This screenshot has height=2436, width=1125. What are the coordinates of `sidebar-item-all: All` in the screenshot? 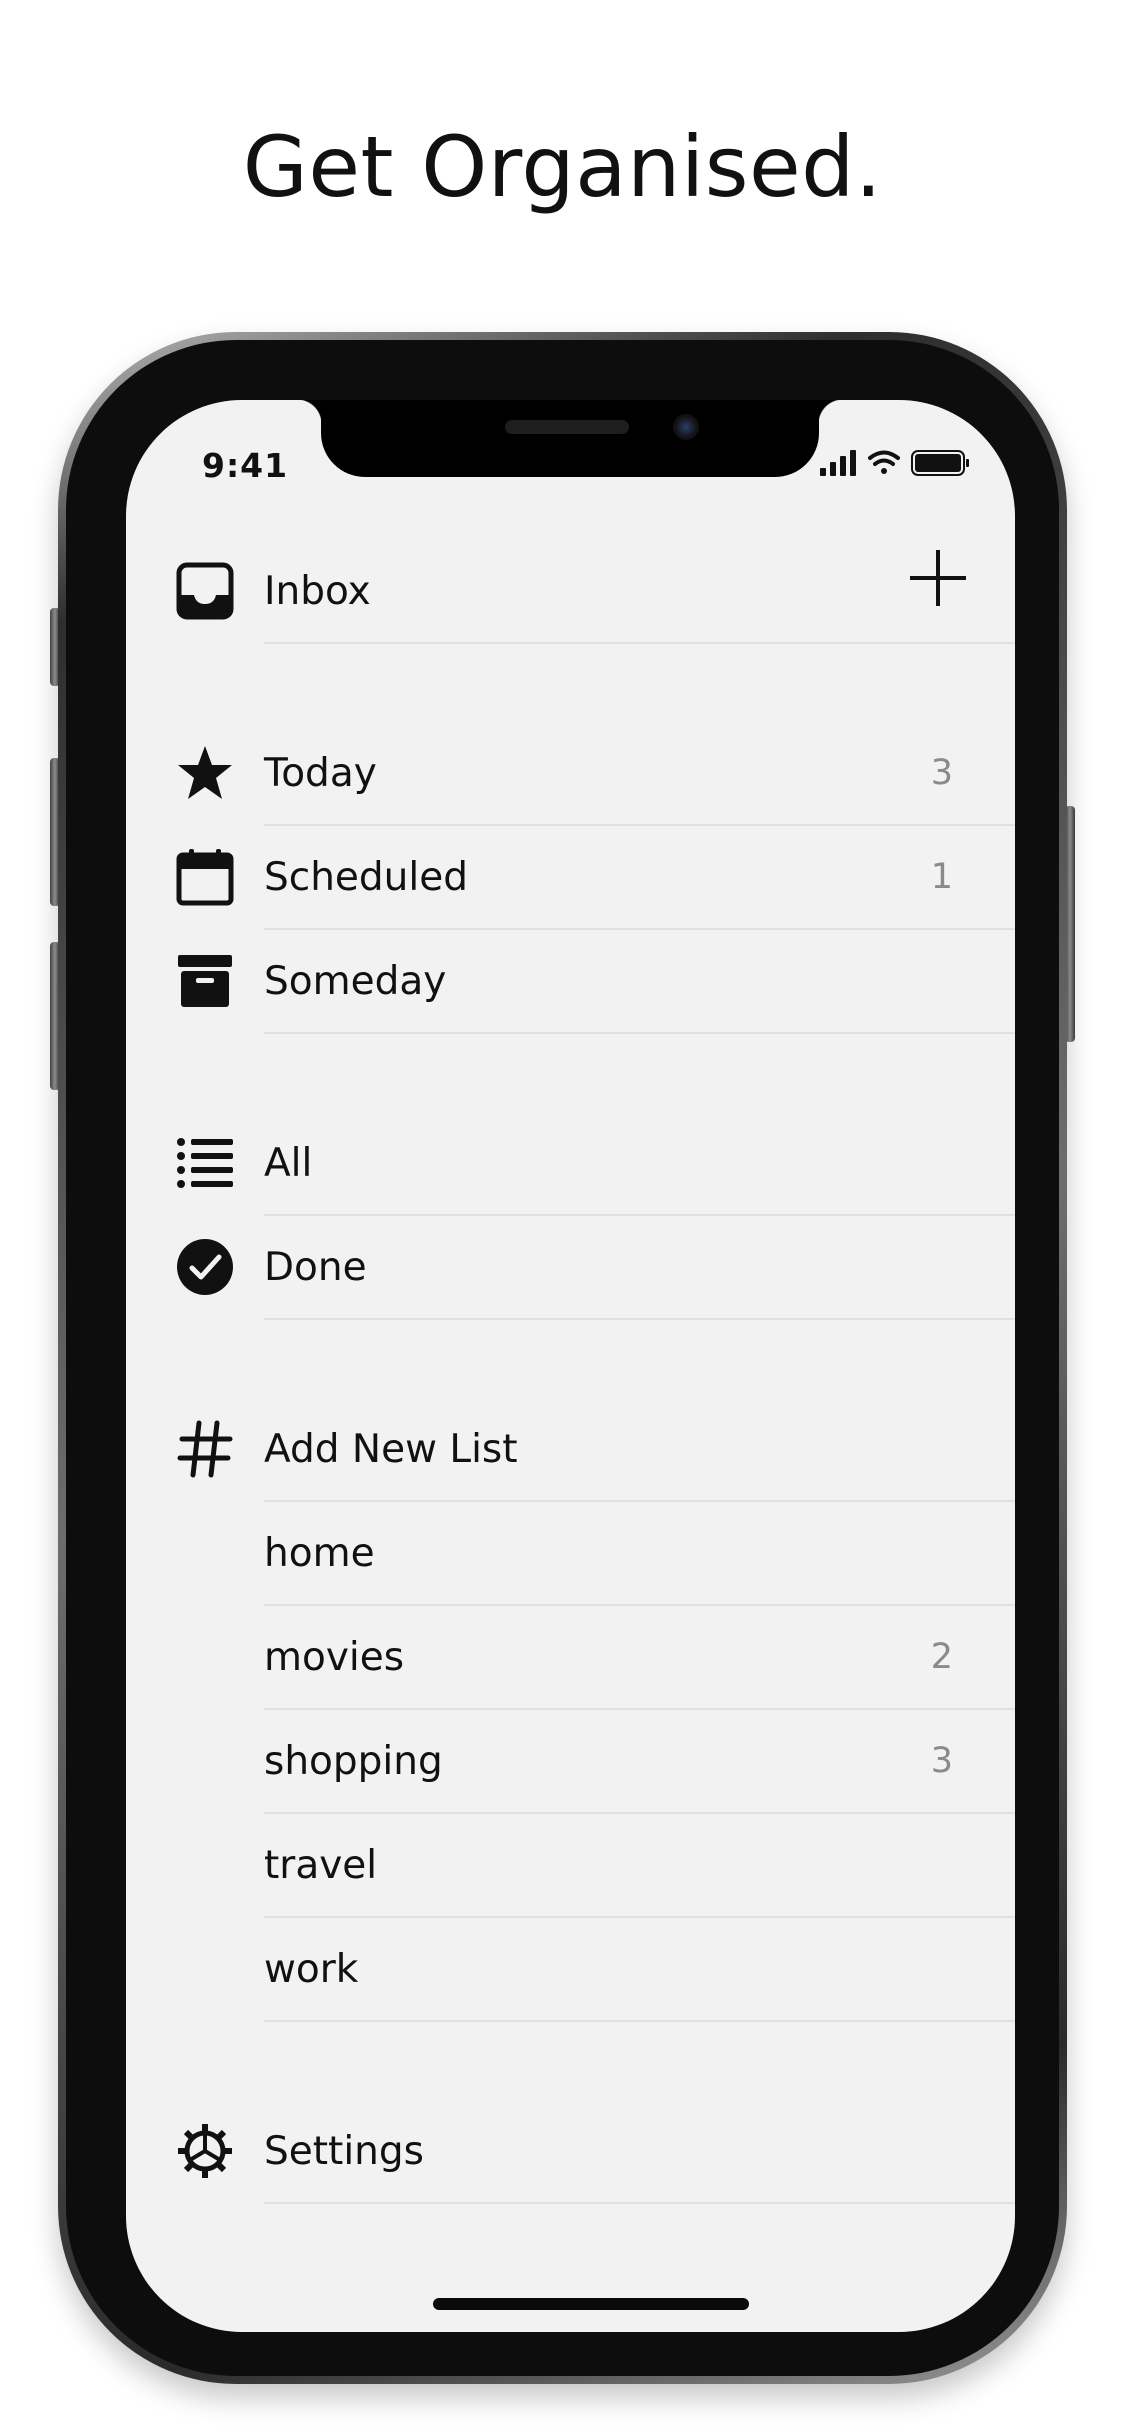 It's located at (570, 1164).